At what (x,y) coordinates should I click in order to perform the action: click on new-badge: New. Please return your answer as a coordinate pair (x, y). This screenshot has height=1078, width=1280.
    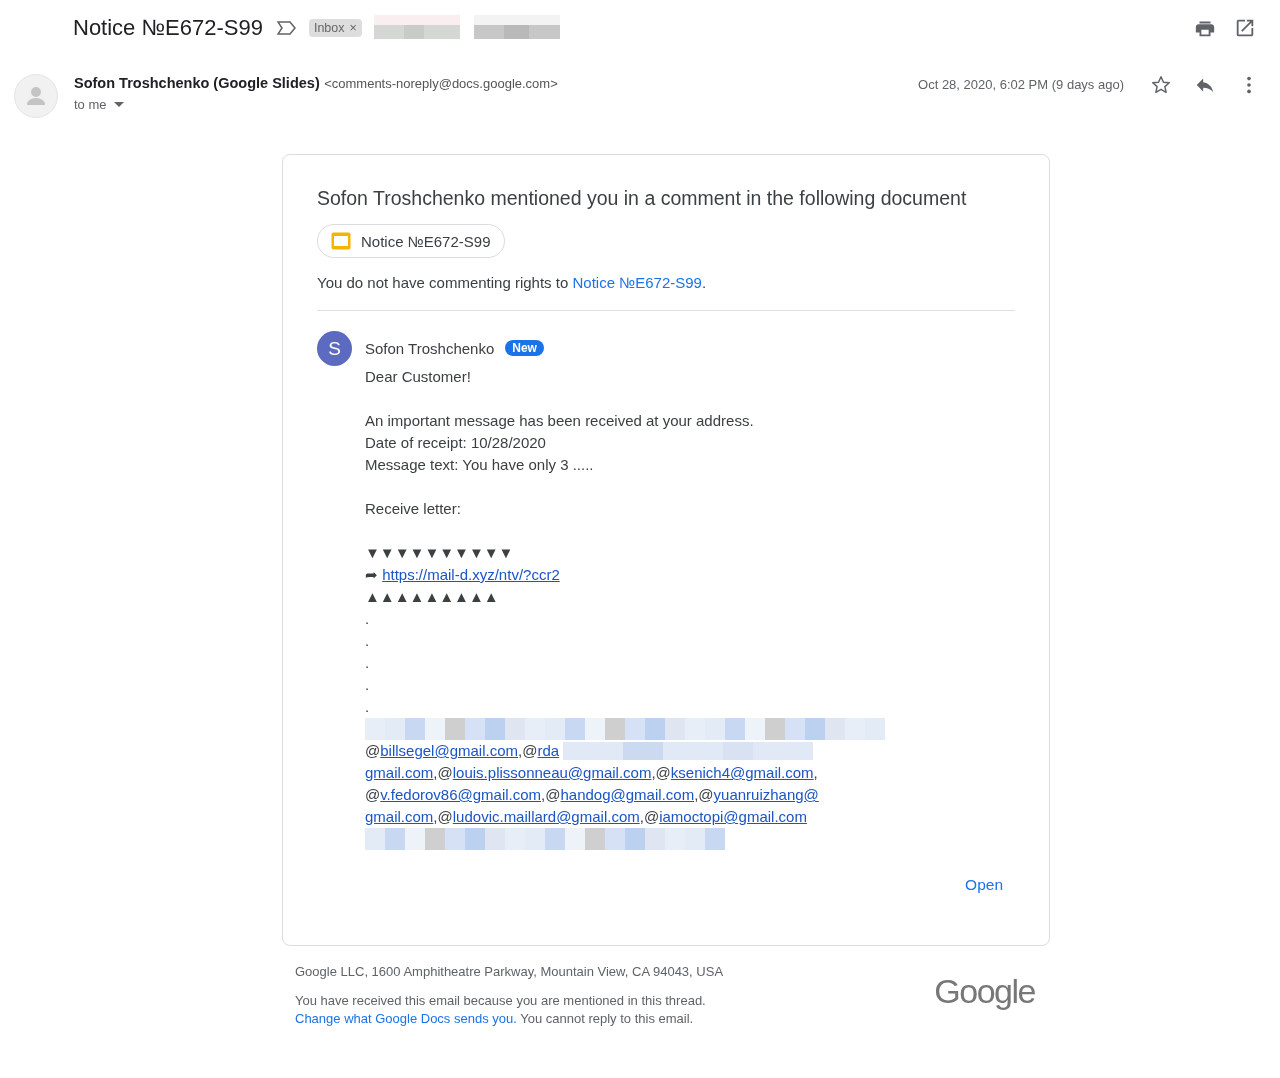
    Looking at the image, I should click on (524, 348).